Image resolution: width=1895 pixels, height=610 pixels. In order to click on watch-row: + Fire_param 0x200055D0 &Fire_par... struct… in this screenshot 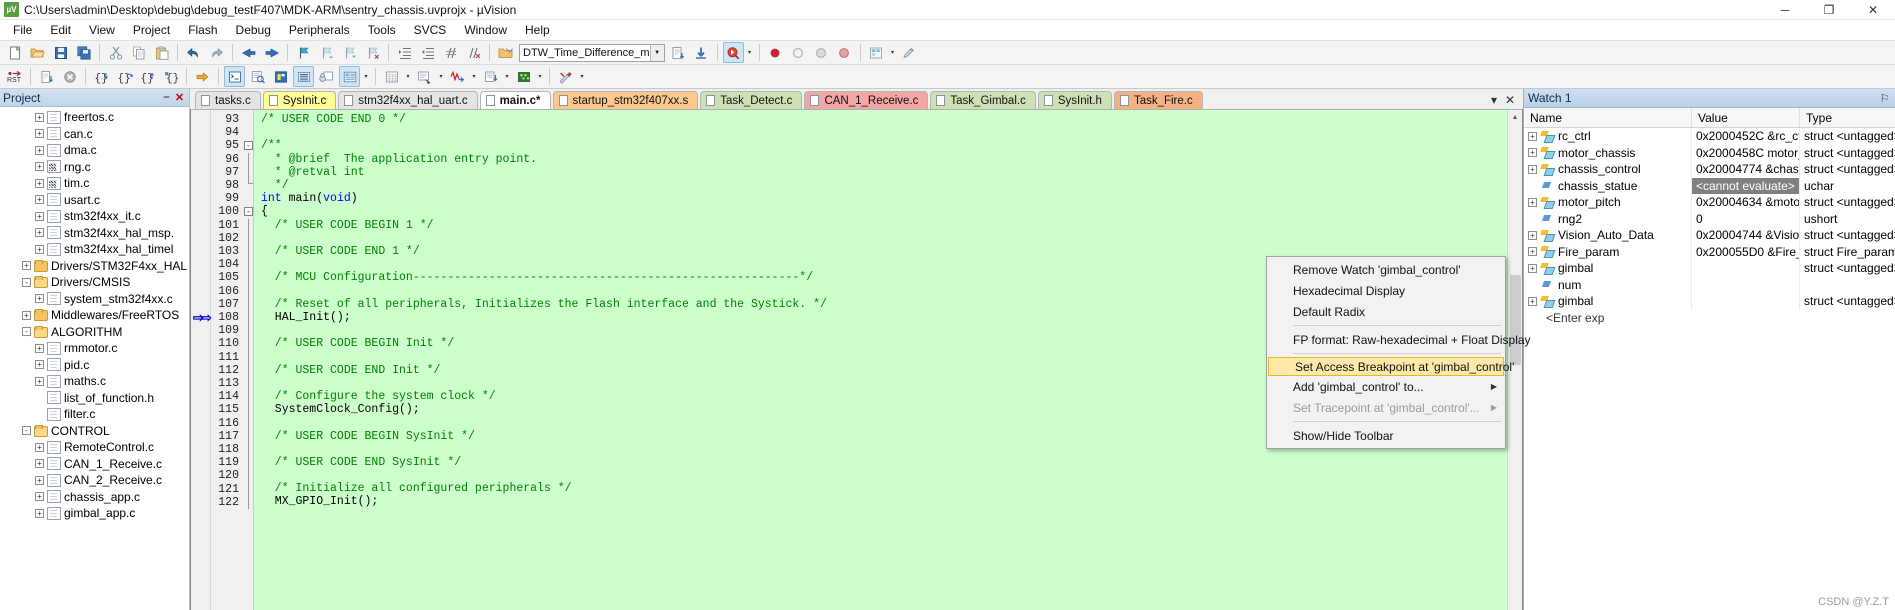, I will do `click(1709, 251)`.